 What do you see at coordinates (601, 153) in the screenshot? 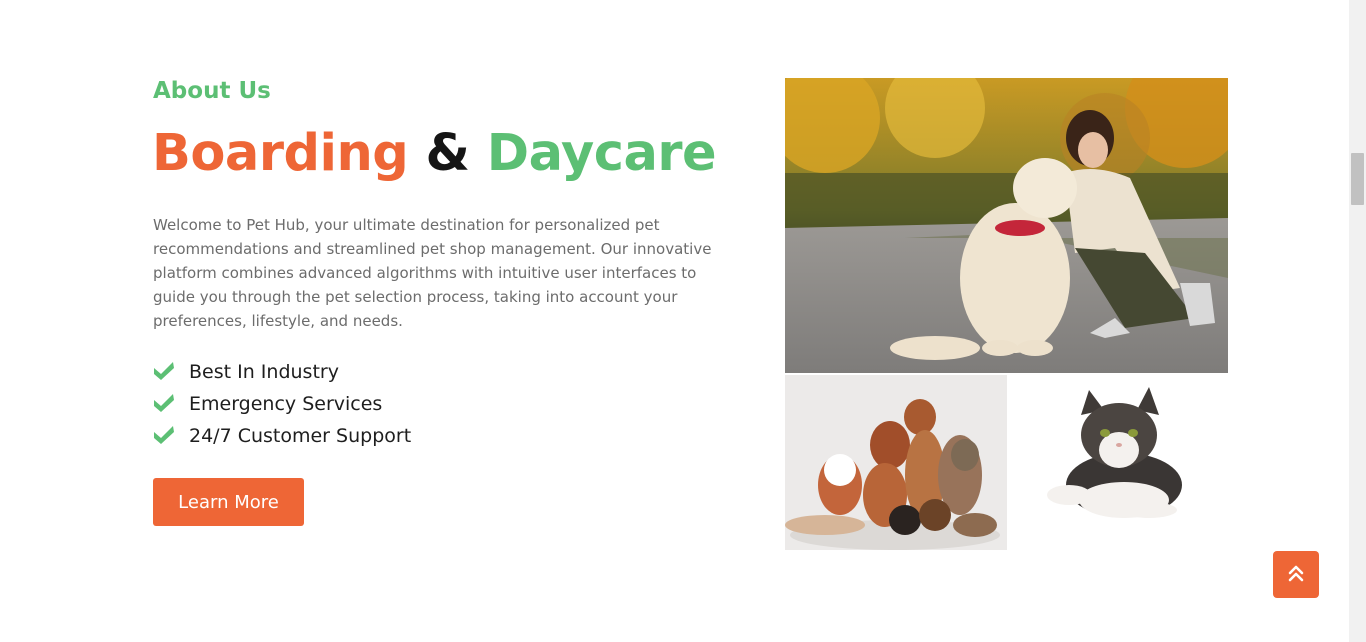
I see `headline-word-daycare: Daycare` at bounding box center [601, 153].